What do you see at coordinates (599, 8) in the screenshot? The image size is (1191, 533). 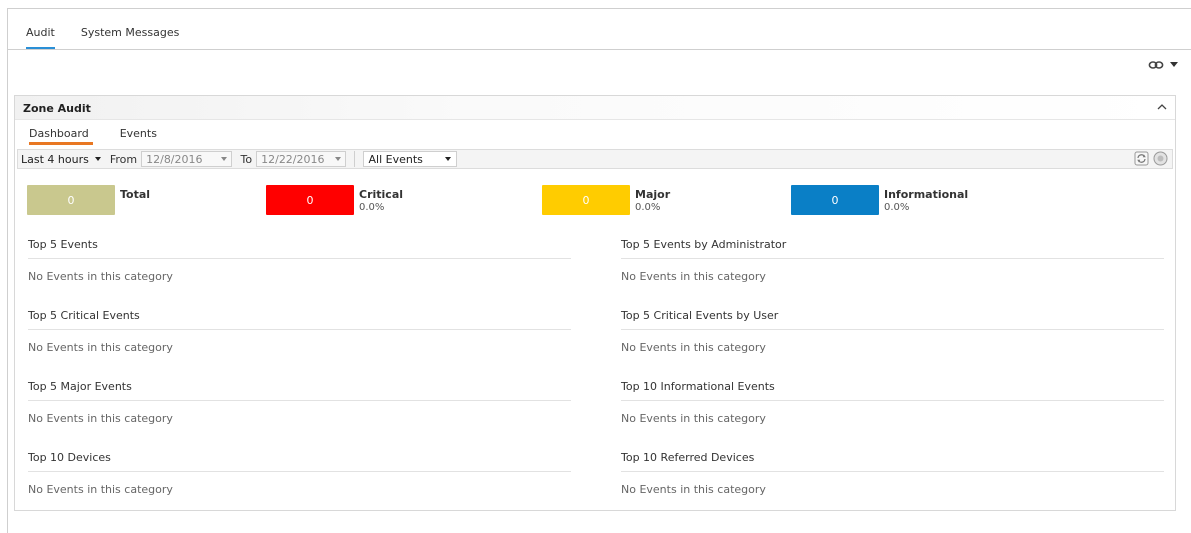 I see `frame-border-top` at bounding box center [599, 8].